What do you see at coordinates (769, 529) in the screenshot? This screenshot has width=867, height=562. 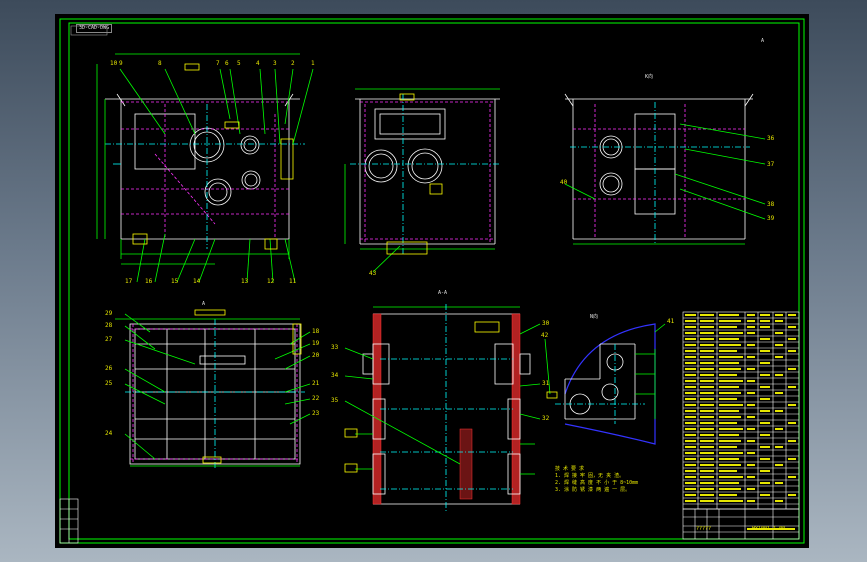 I see `drawing-number: HY1001-1-00` at bounding box center [769, 529].